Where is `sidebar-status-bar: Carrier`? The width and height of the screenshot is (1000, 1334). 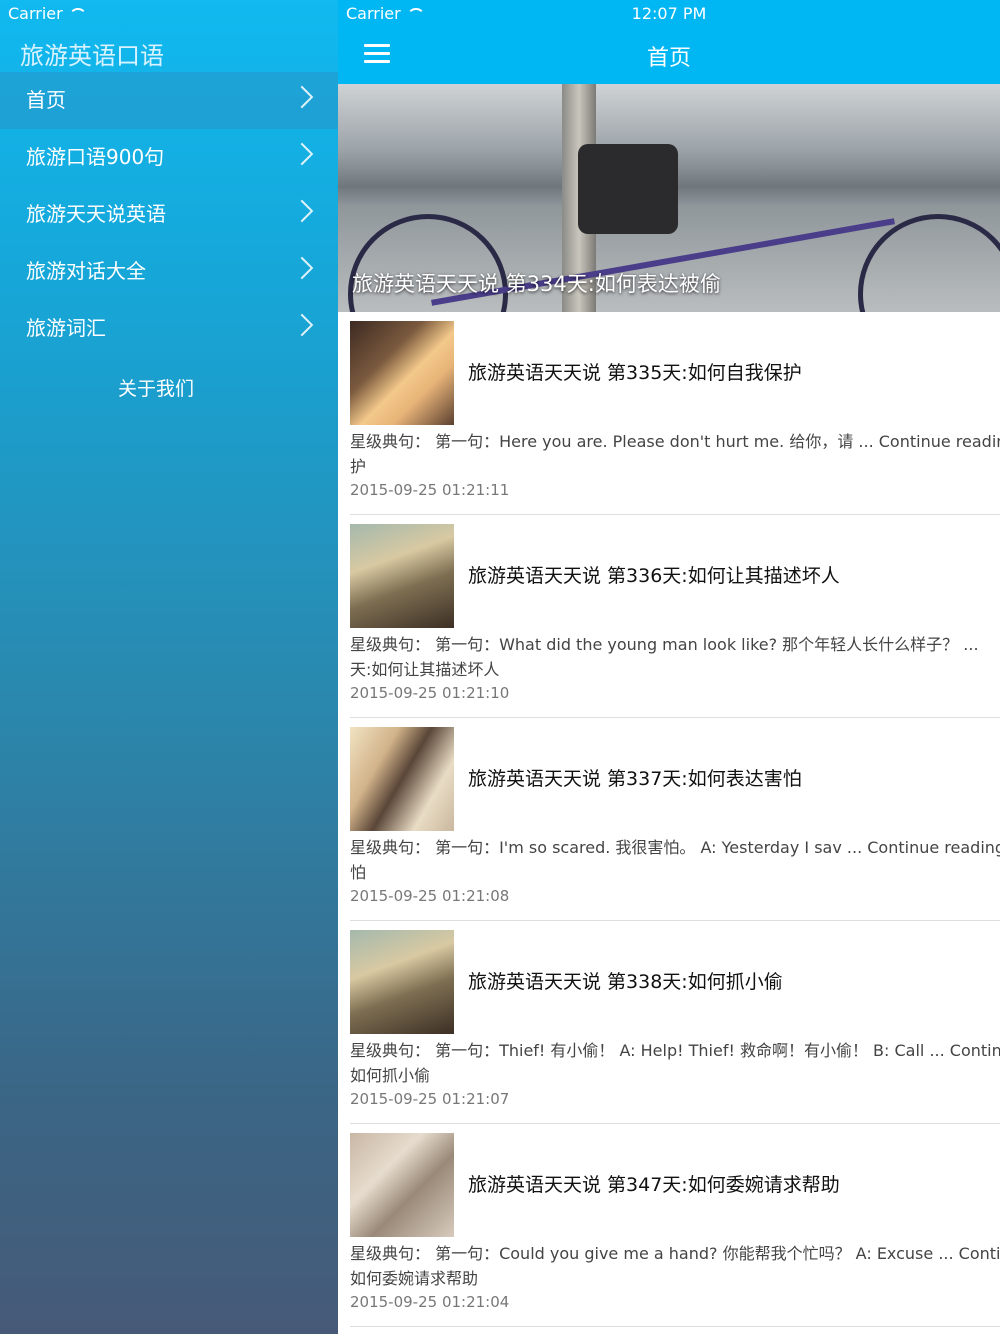 sidebar-status-bar: Carrier is located at coordinates (47, 13).